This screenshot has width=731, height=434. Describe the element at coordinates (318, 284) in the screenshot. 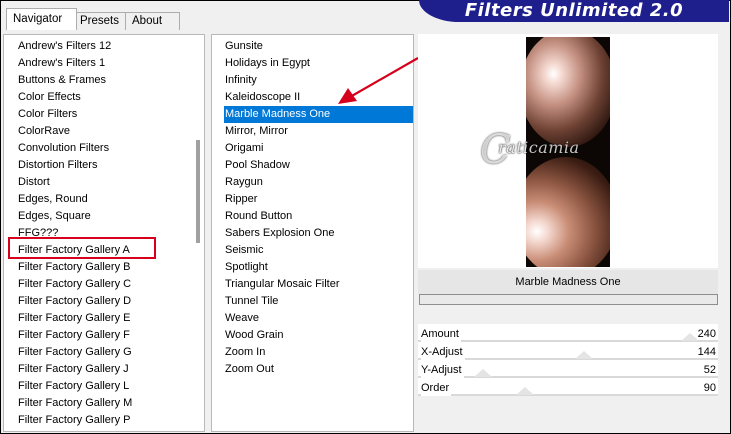

I see `filter-item: Triangular Mosaic Filter` at that location.